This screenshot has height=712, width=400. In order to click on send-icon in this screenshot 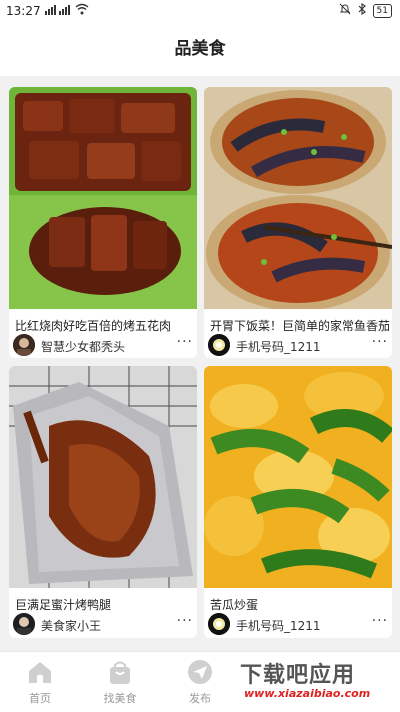, I will do `click(200, 672)`.